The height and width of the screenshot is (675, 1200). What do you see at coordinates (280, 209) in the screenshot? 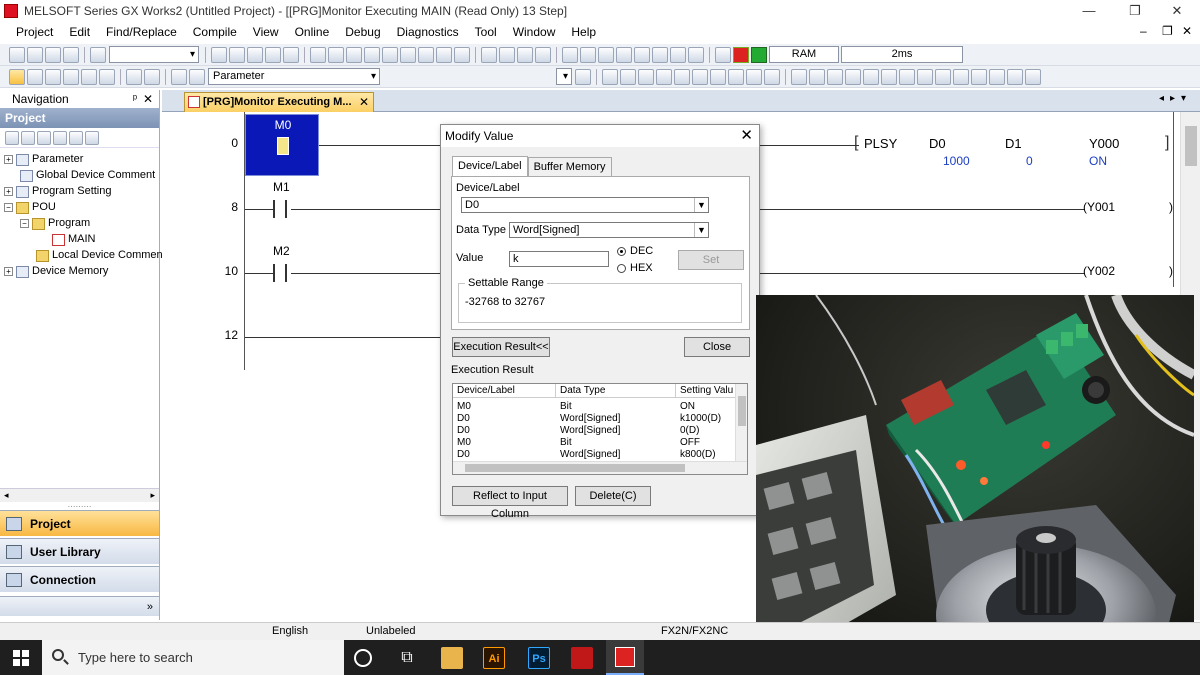
I see `m1-contact` at bounding box center [280, 209].